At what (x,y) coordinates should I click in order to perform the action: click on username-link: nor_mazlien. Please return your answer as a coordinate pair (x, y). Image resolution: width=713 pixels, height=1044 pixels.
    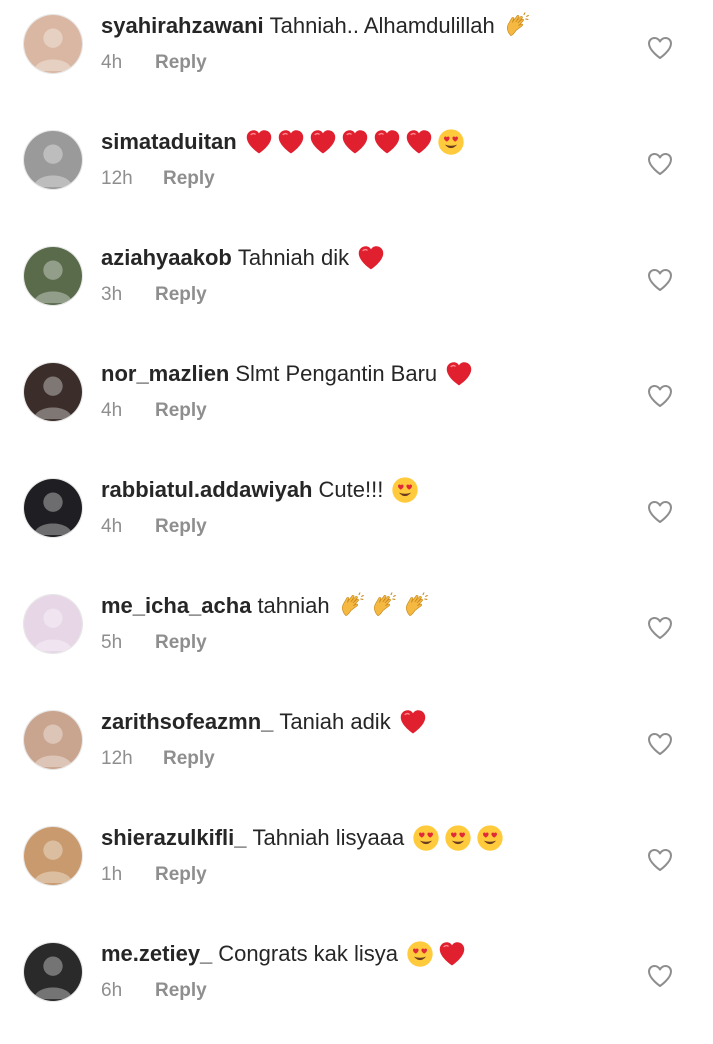
    Looking at the image, I should click on (165, 374).